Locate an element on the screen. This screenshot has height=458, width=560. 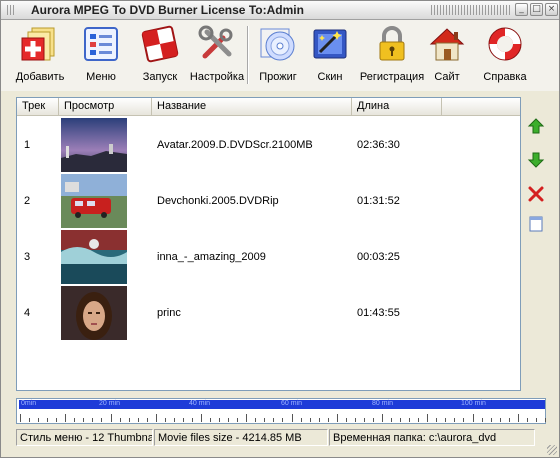
timeline-label: 60 min is located at coordinates (292, 403).